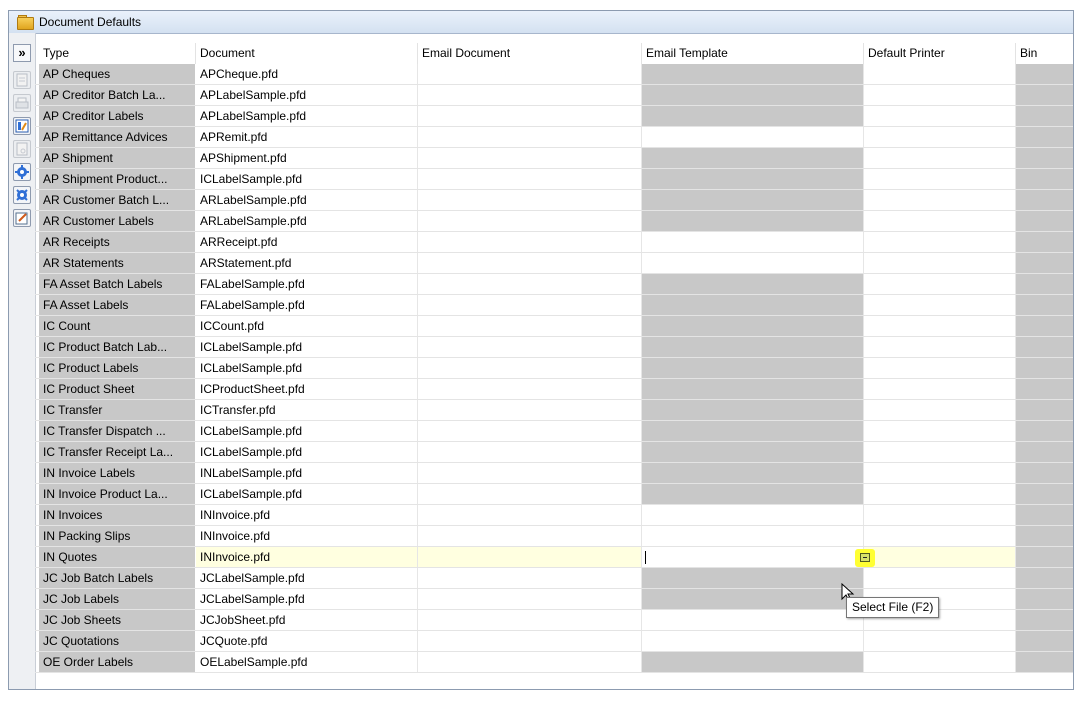 Image resolution: width=1077 pixels, height=704 pixels. I want to click on table-row: AR Receipts ARReceipt.pfd, so click(554, 242).